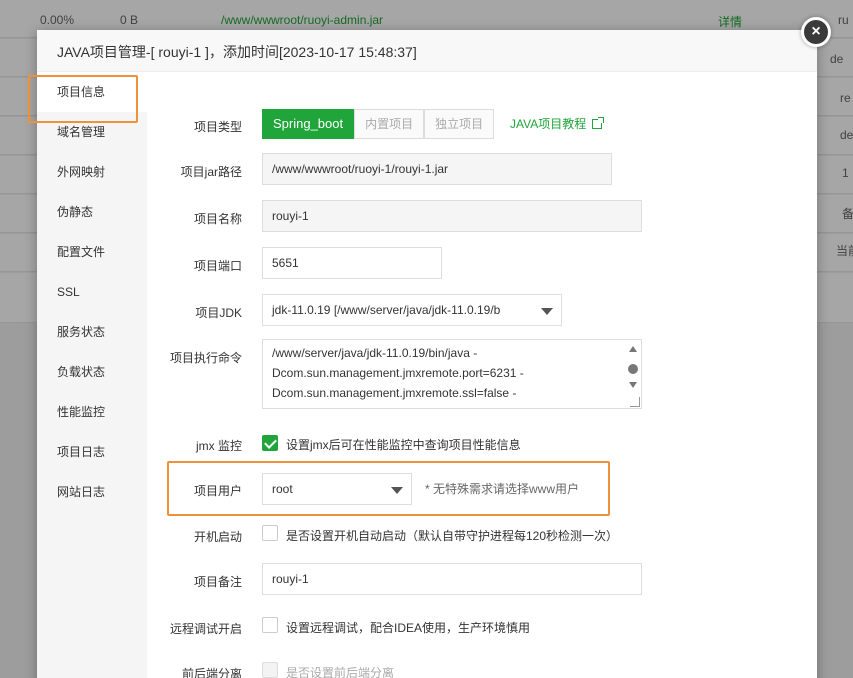 This screenshot has width=853, height=678. What do you see at coordinates (217, 266) in the screenshot?
I see `label-project-port: 项目端口` at bounding box center [217, 266].